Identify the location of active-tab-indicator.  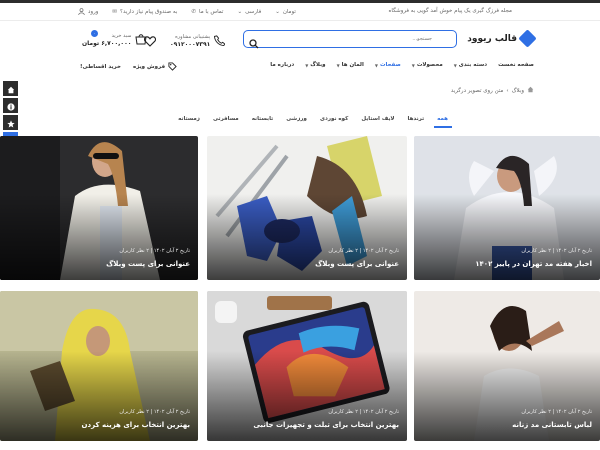
(443, 127).